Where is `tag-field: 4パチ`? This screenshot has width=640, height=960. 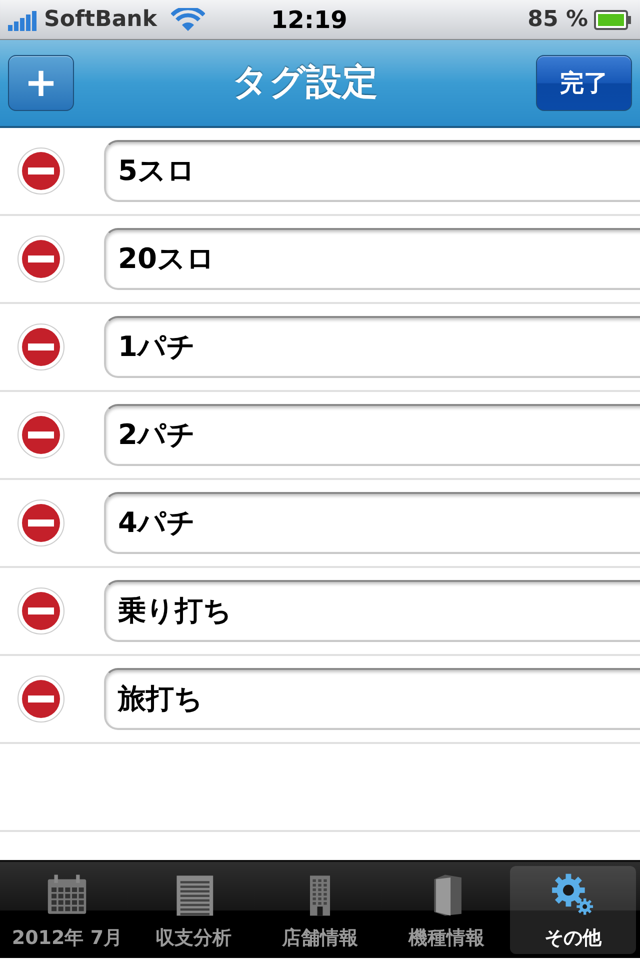 tag-field: 4パチ is located at coordinates (372, 523).